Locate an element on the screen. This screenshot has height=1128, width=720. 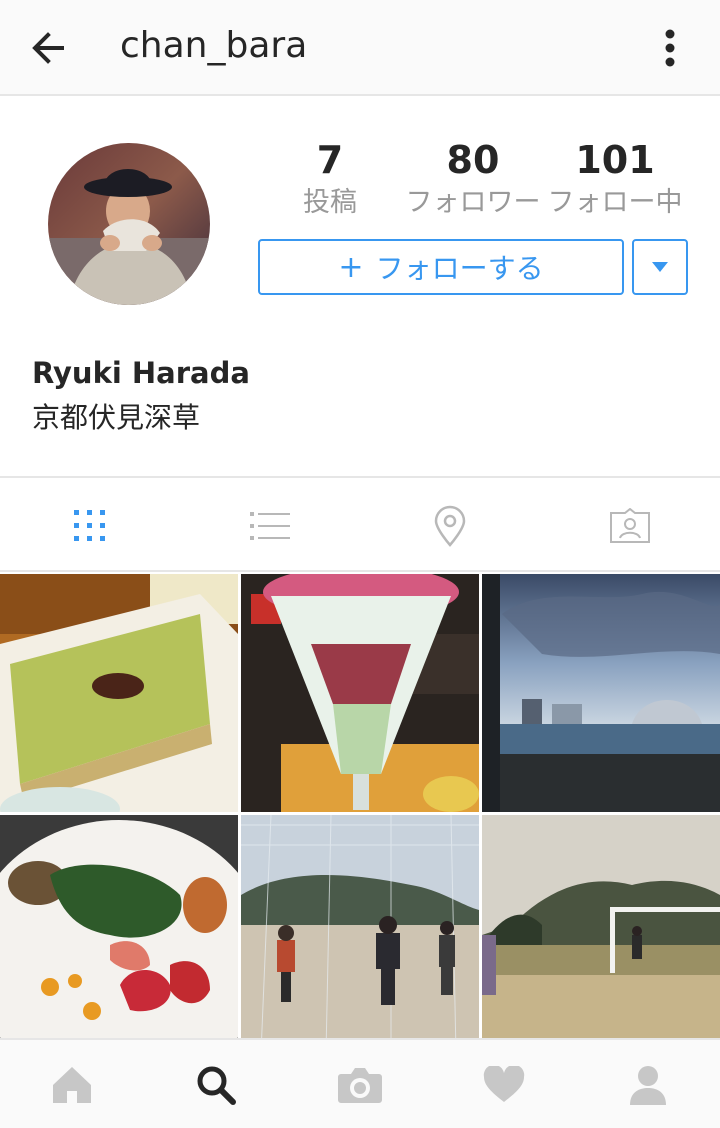
tab-list-view is located at coordinates (270, 526).